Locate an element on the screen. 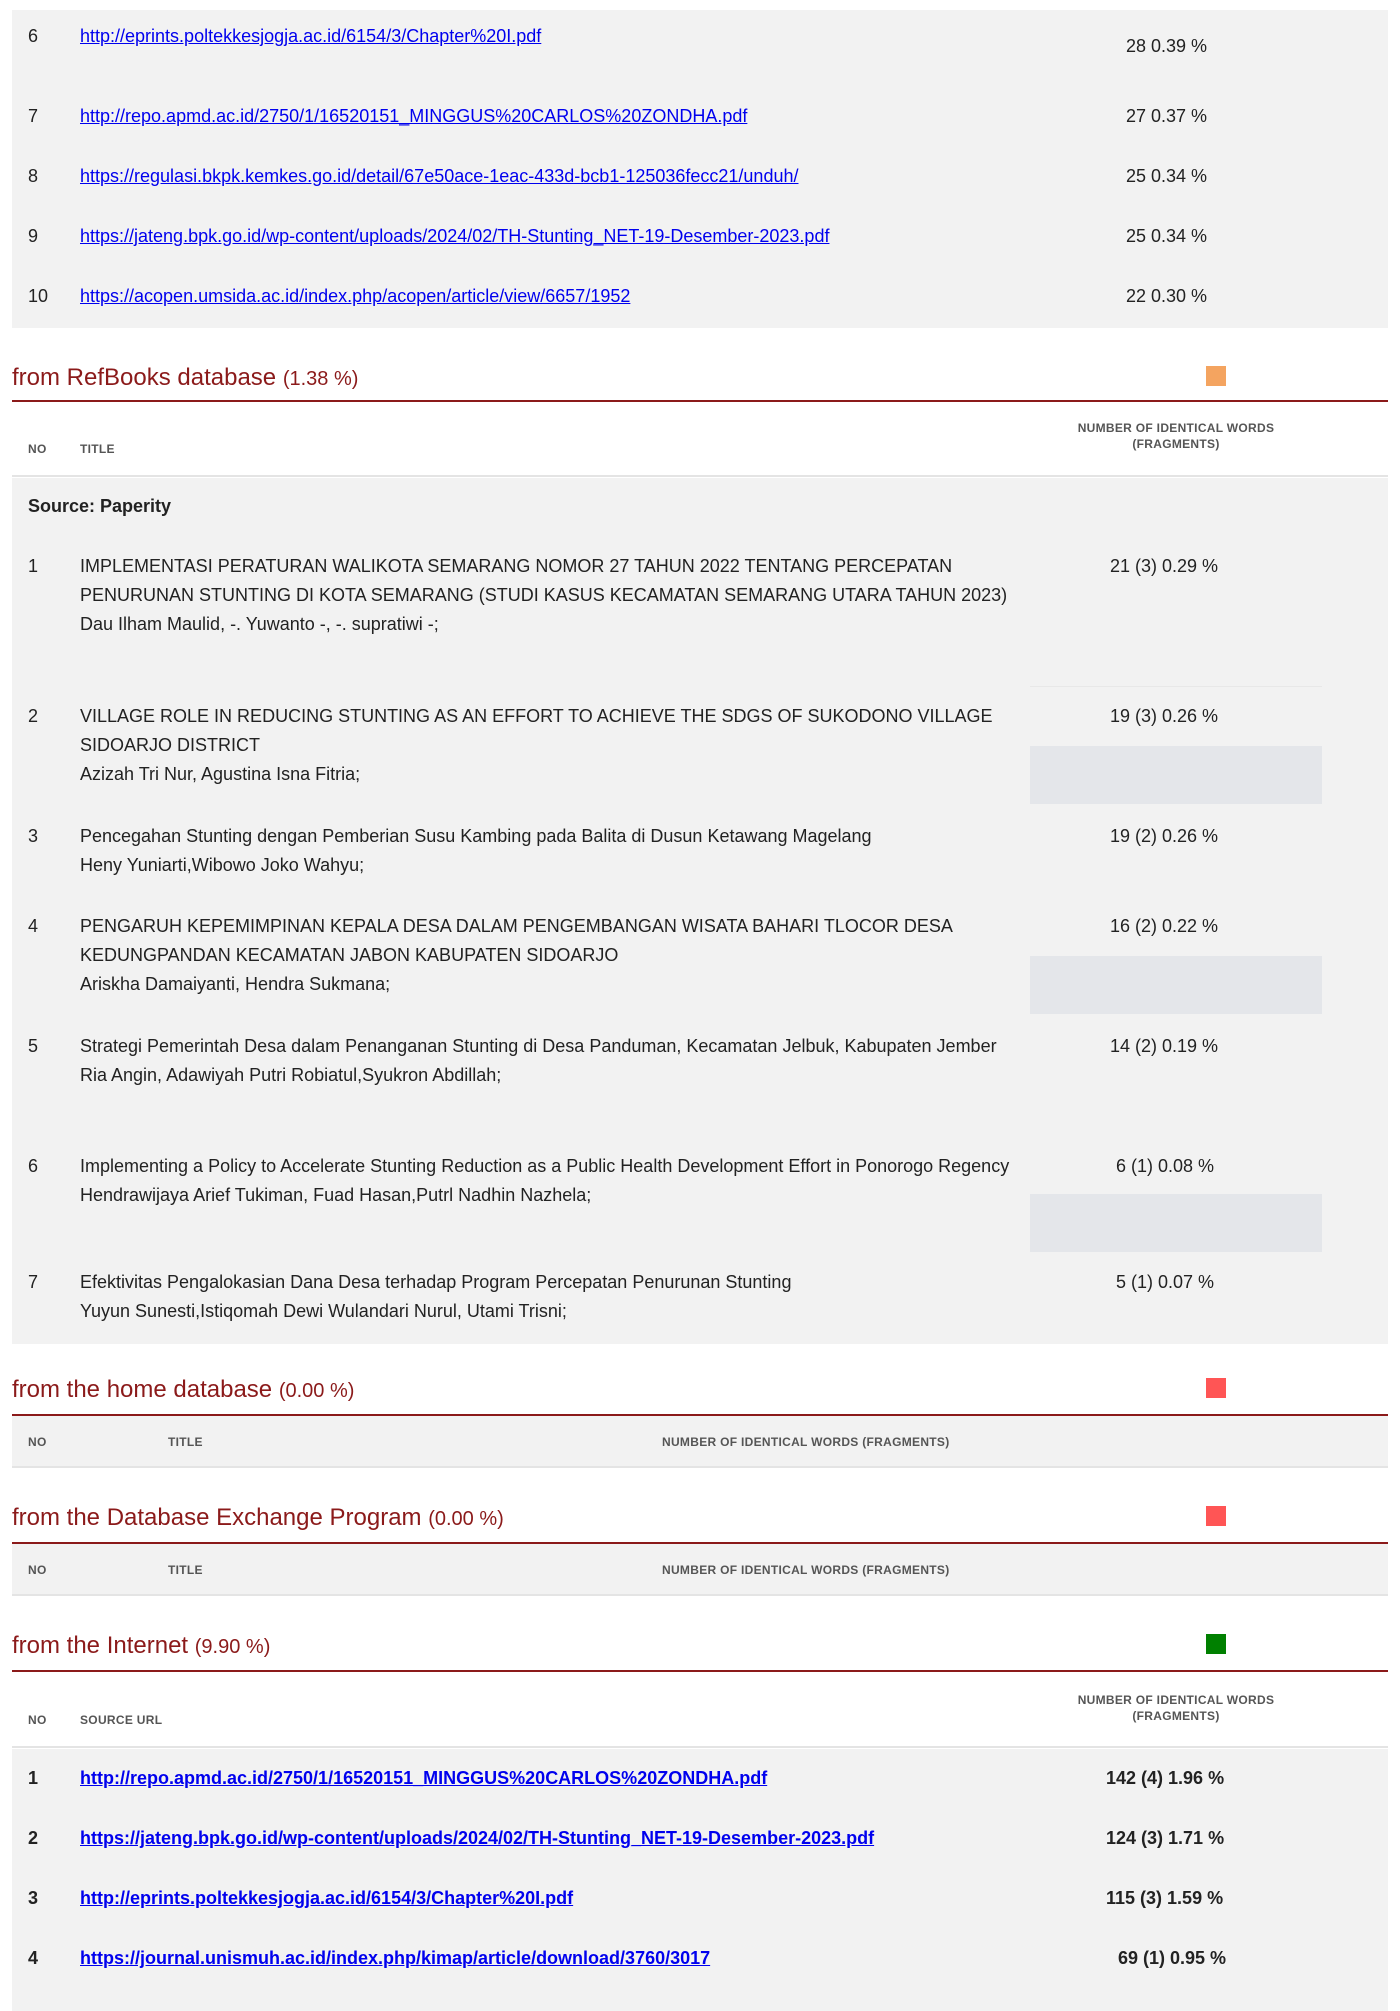  home-color-swatch is located at coordinates (1216, 1388).